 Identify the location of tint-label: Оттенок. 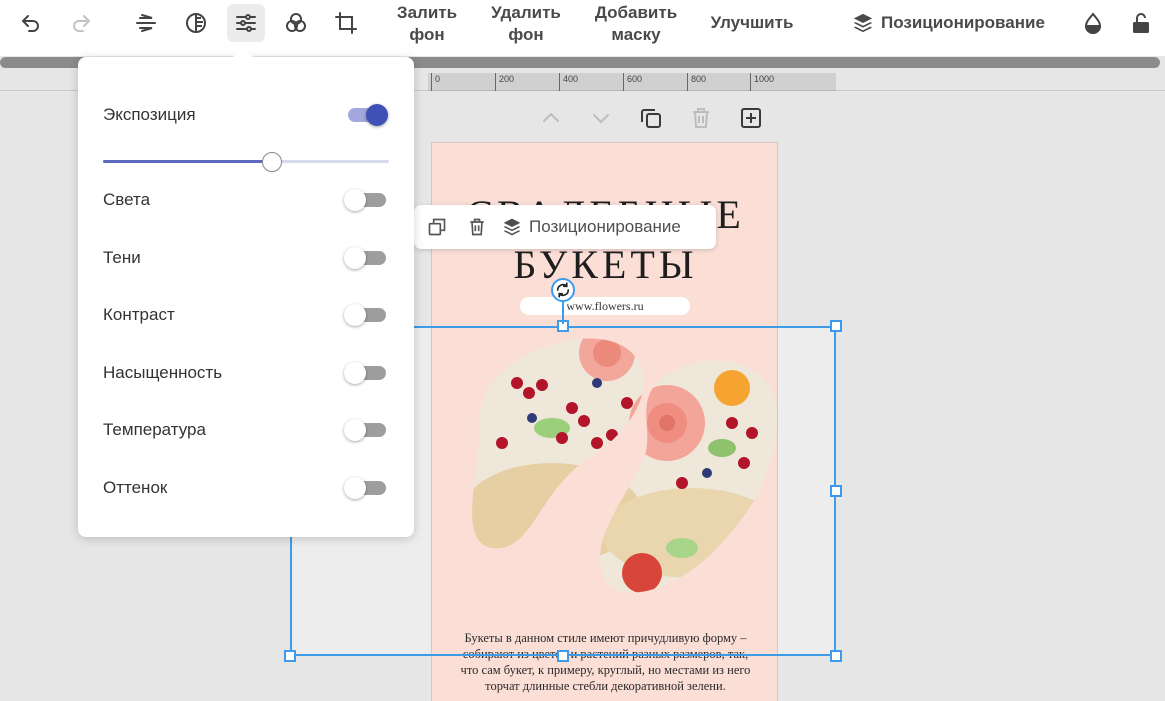
(135, 487).